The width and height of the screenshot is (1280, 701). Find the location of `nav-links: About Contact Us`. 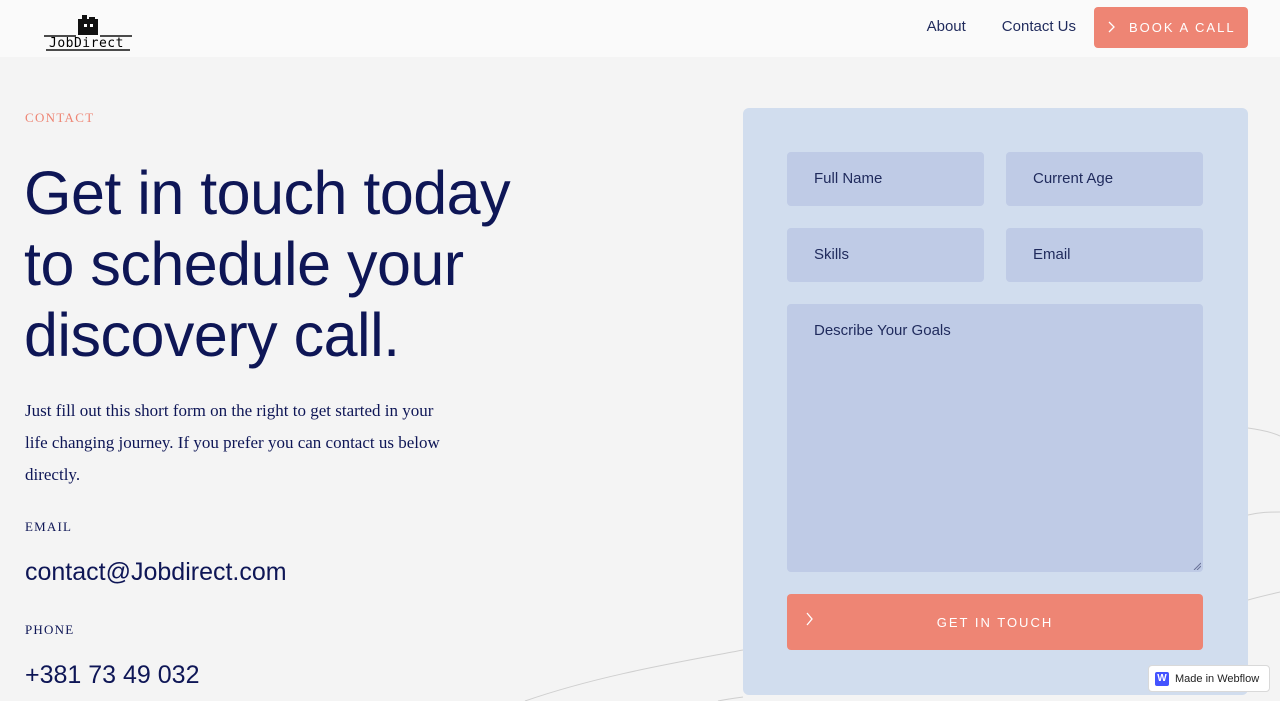

nav-links: About Contact Us is located at coordinates (1001, 26).